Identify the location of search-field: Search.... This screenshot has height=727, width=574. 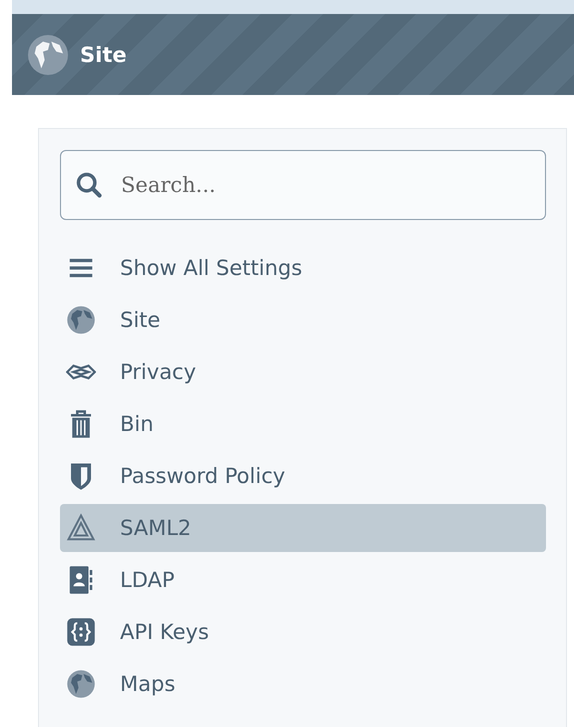
(303, 185).